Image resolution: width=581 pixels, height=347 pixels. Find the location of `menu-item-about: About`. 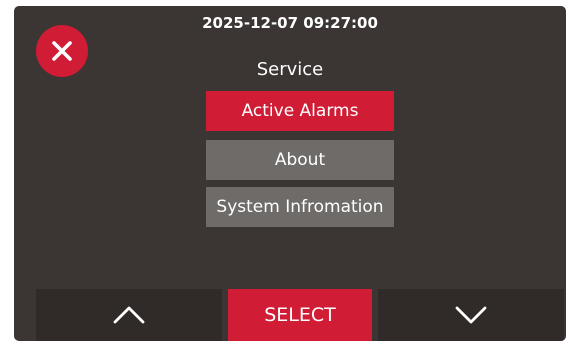

menu-item-about: About is located at coordinates (300, 160).